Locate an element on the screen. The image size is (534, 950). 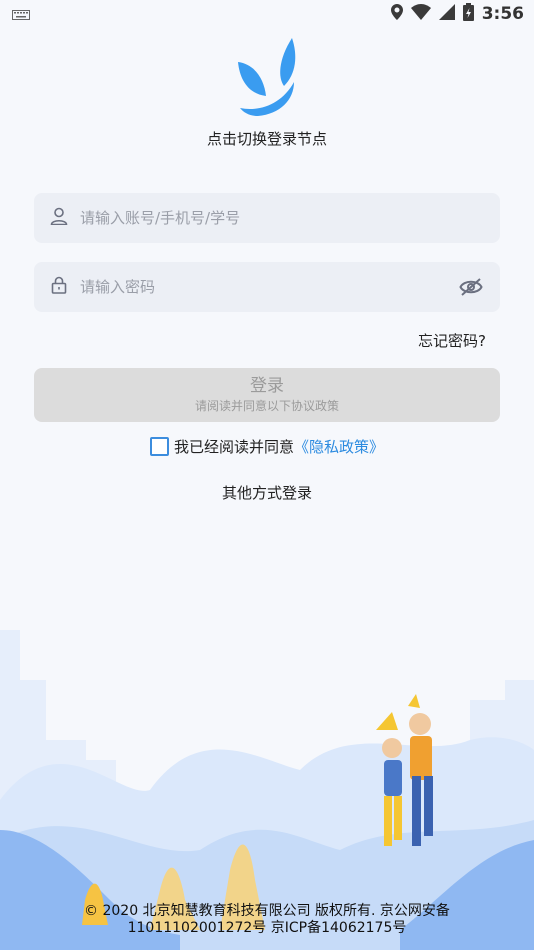
password-field is located at coordinates (267, 287).